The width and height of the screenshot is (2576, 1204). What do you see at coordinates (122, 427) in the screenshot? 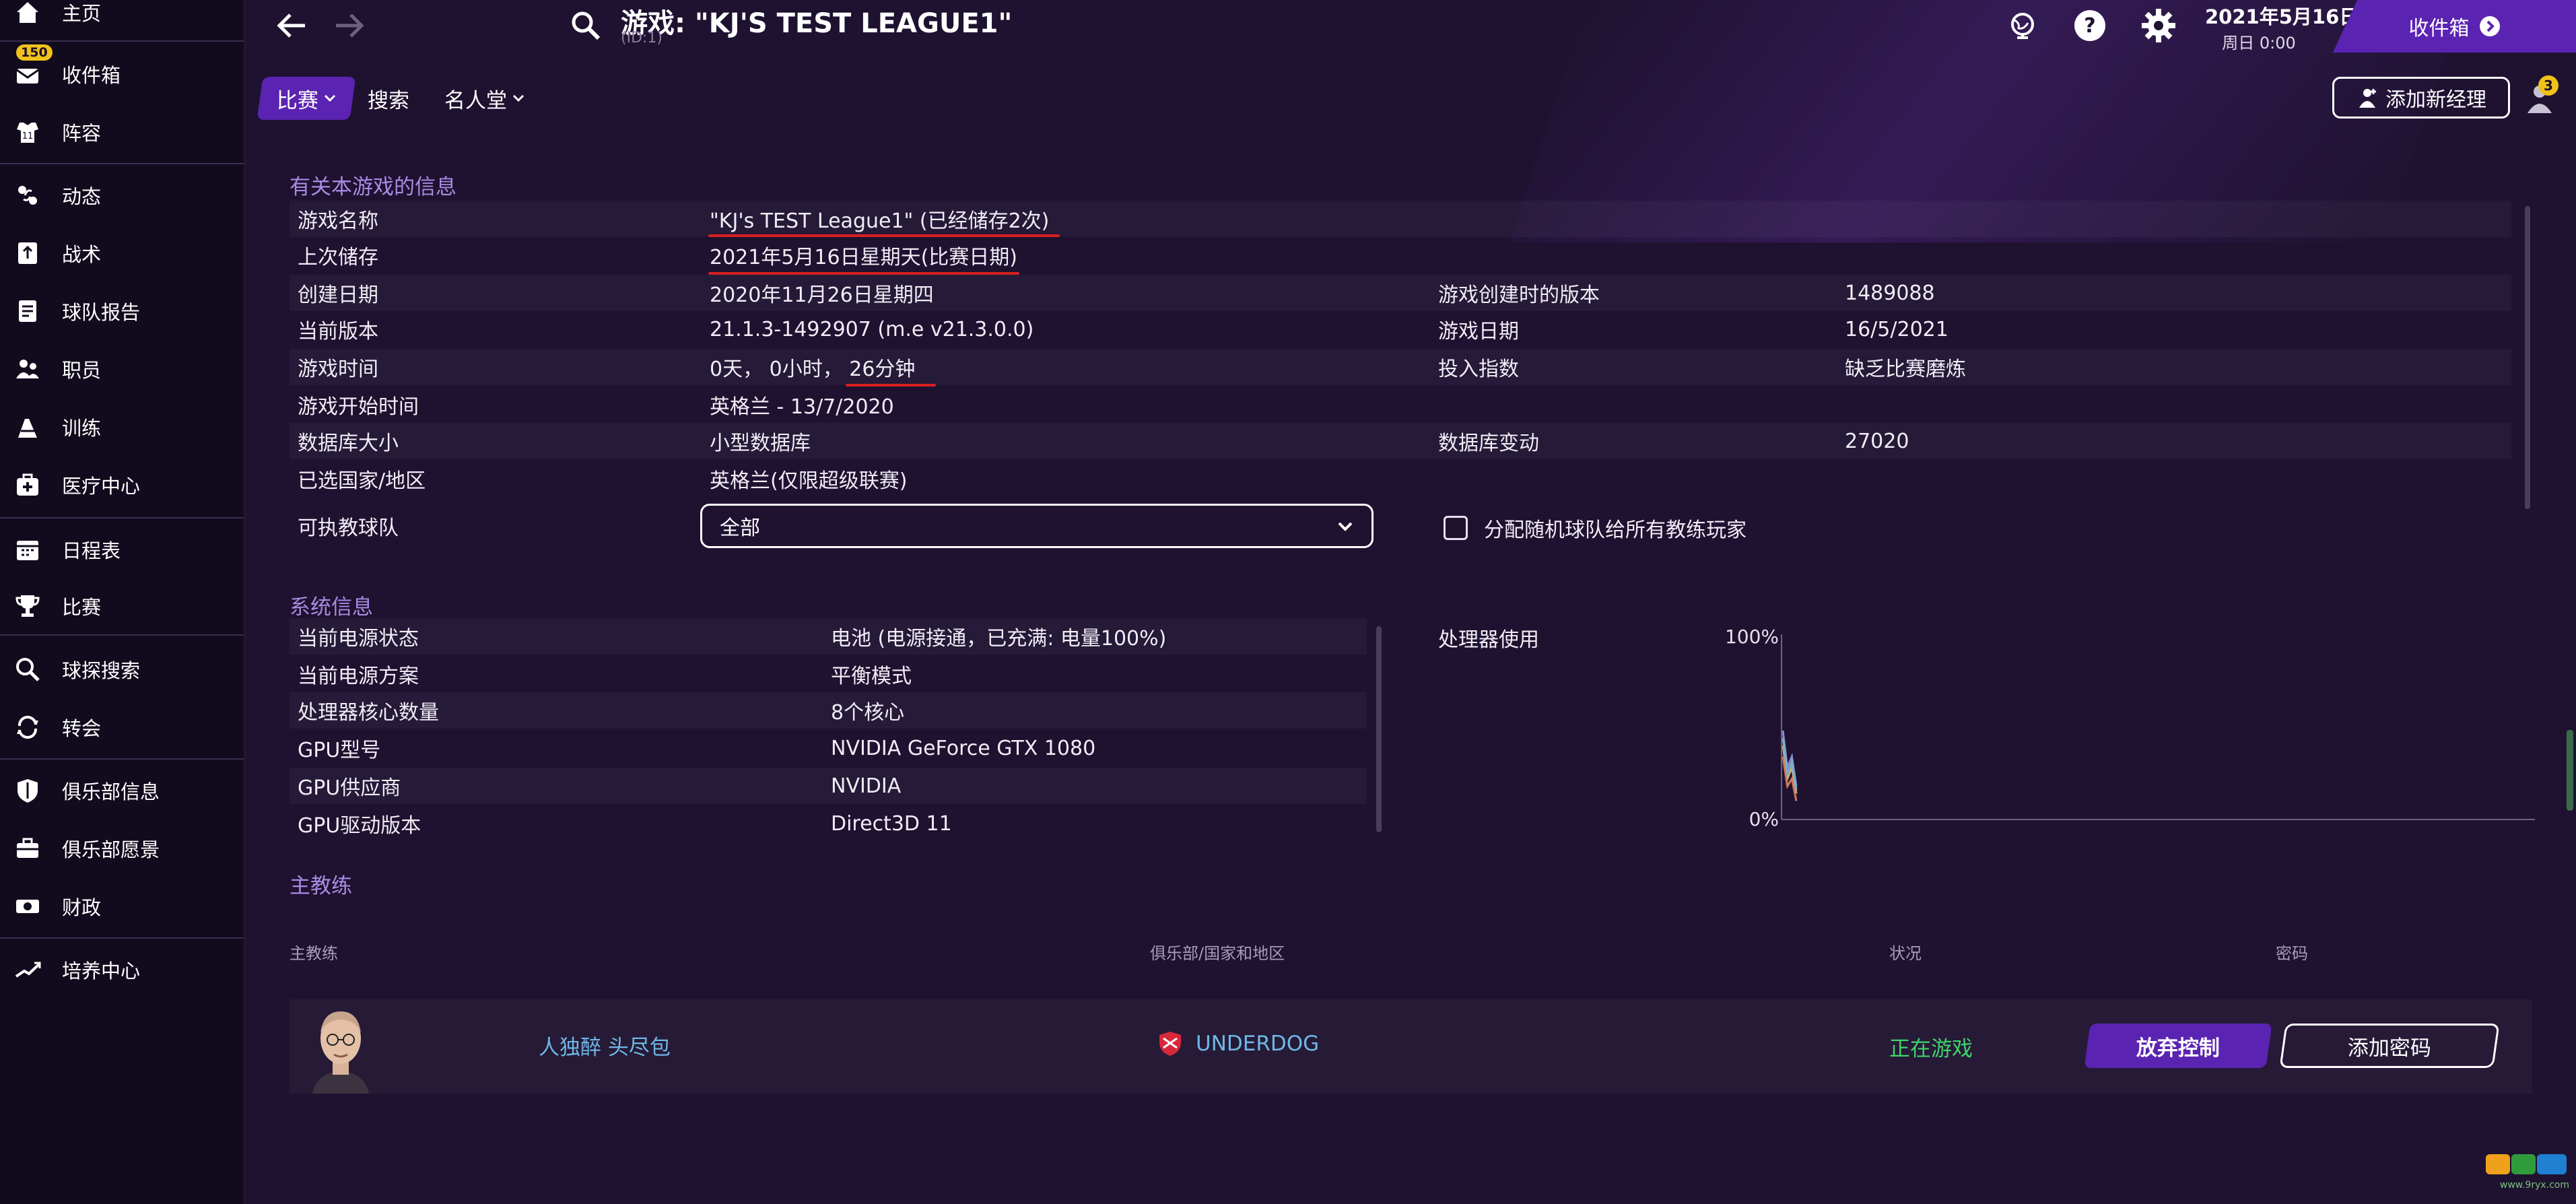
I see `sidebar-item-training: 训练` at bounding box center [122, 427].